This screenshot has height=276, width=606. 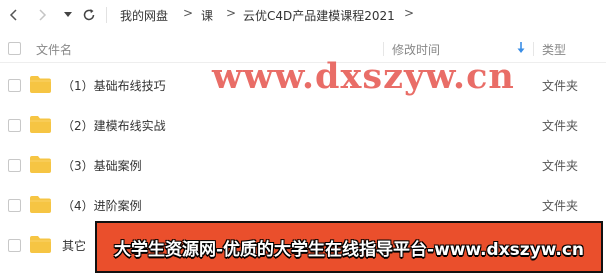 What do you see at coordinates (54, 49) in the screenshot?
I see `column-header-name: 文件名` at bounding box center [54, 49].